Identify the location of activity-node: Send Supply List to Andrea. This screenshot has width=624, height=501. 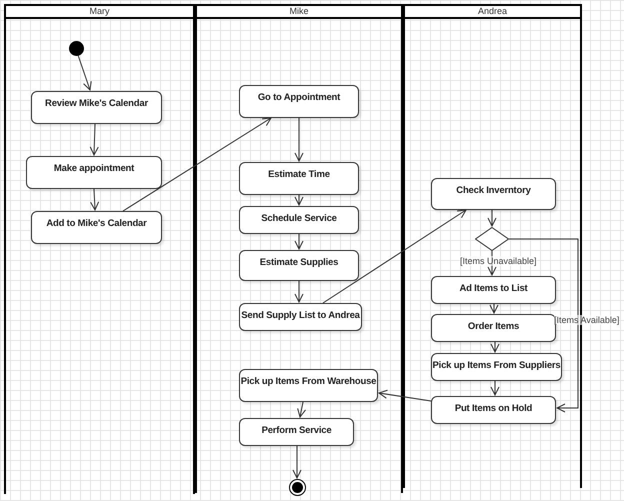
(300, 317).